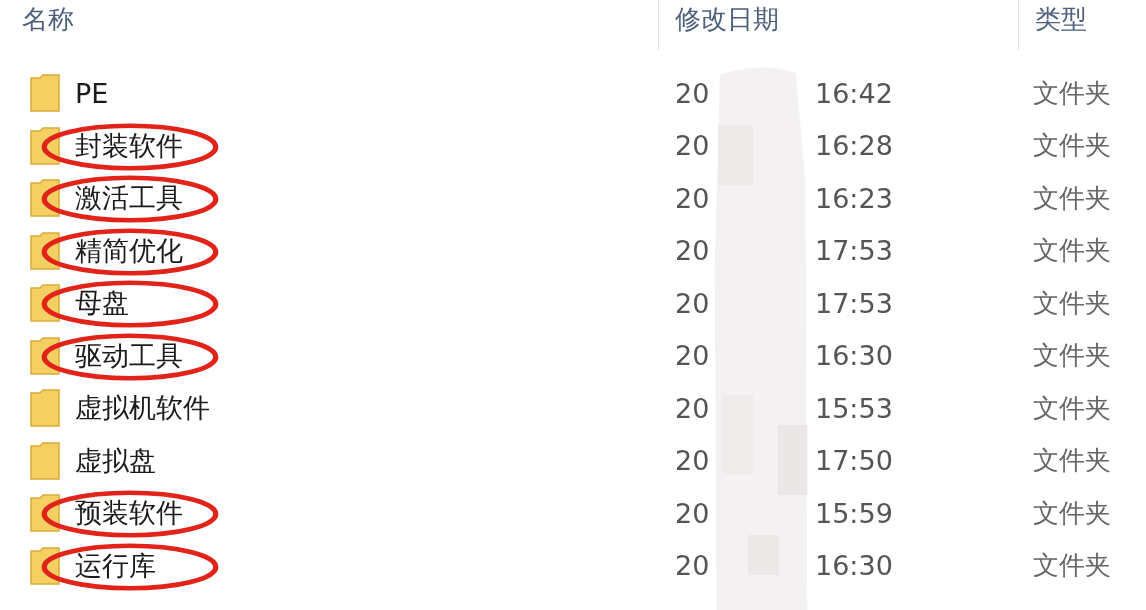 The image size is (1146, 610). Describe the element at coordinates (92, 93) in the screenshot. I see `file-name: PE` at that location.